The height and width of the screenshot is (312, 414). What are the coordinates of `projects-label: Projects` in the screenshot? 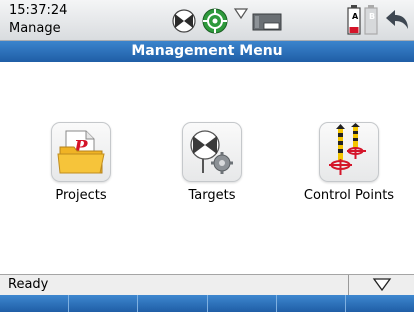 It's located at (81, 195).